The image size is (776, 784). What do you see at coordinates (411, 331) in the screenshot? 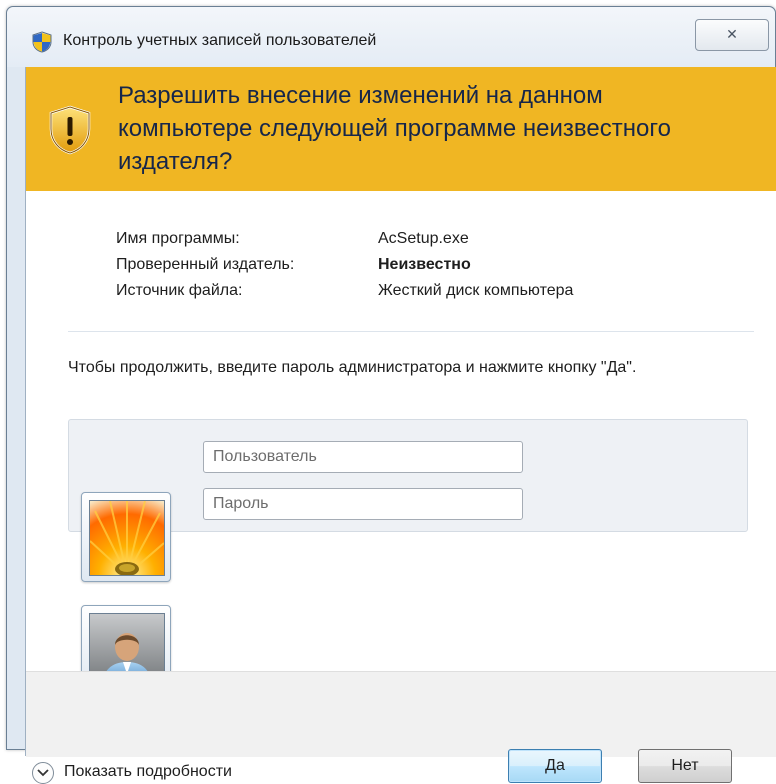
I see `divider` at bounding box center [411, 331].